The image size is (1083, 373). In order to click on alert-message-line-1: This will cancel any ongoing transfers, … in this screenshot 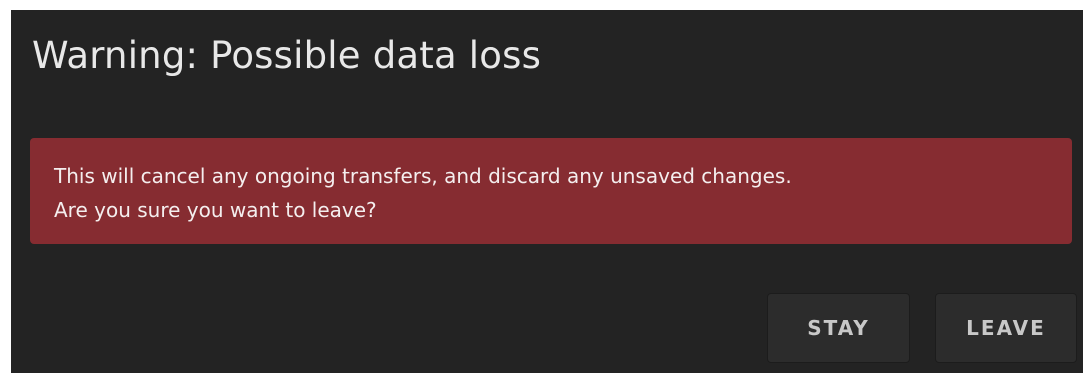, I will do `click(423, 176)`.